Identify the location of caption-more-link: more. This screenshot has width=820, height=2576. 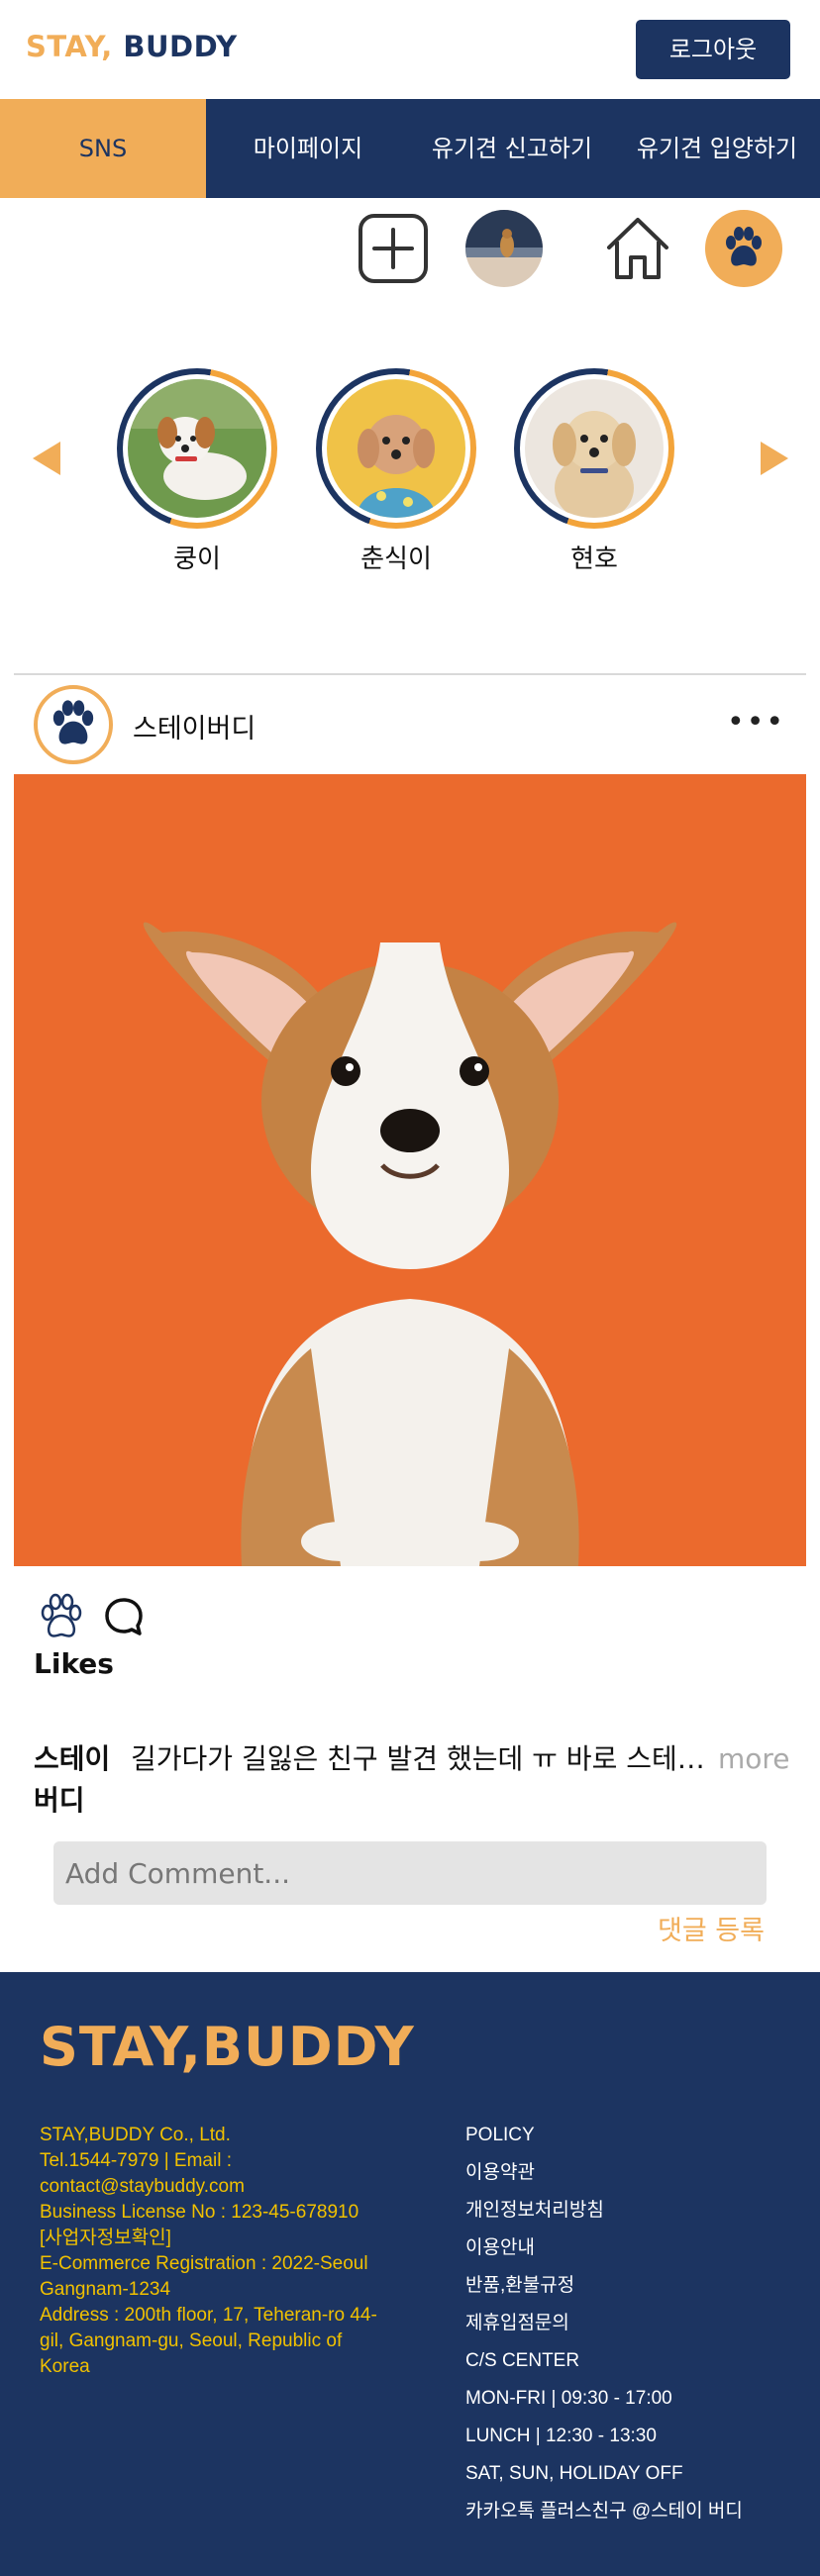
(754, 1759).